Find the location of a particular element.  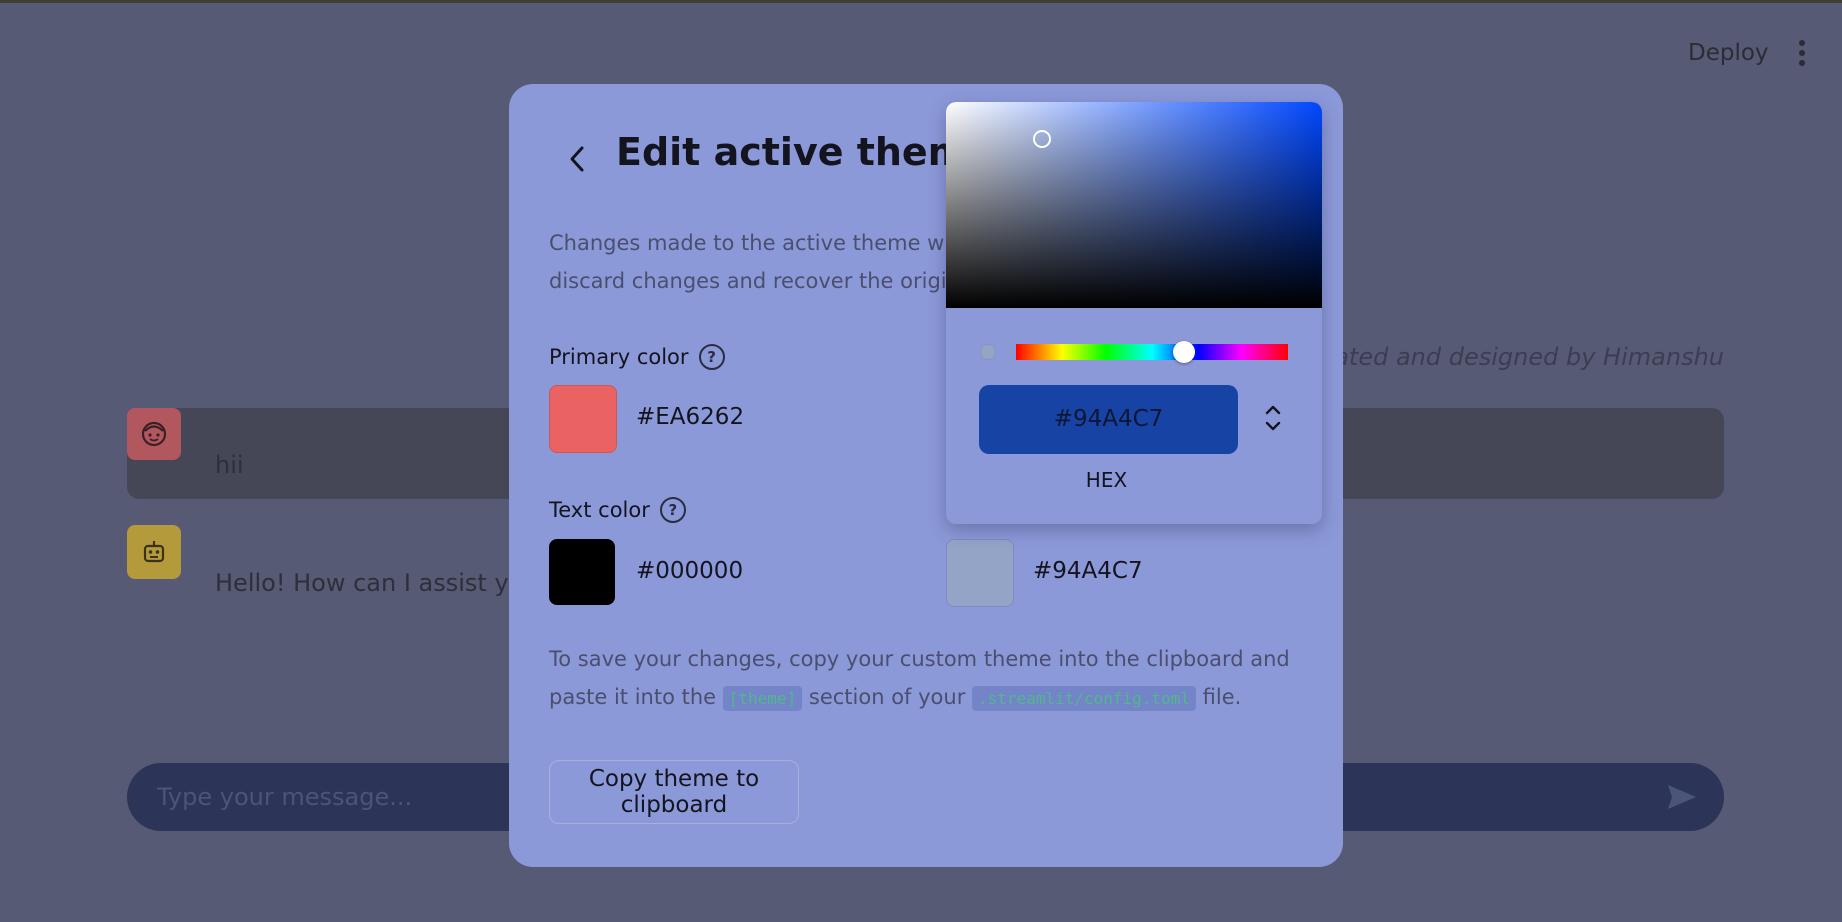

kebab-menu-icon is located at coordinates (1802, 54).